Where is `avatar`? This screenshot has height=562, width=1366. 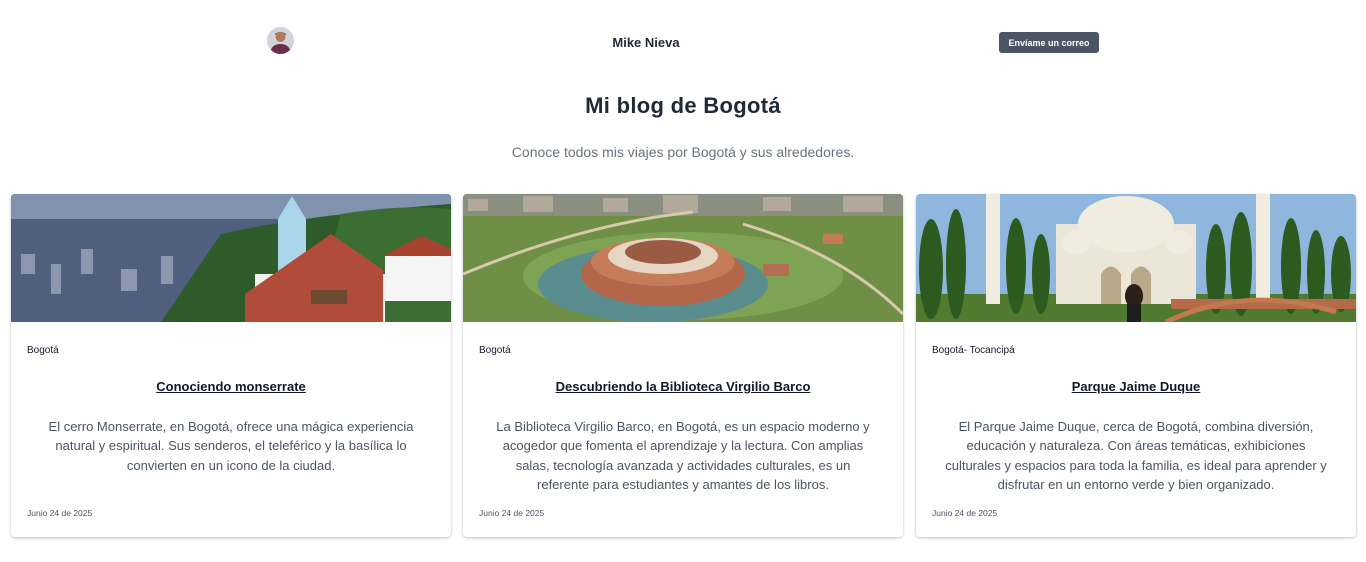 avatar is located at coordinates (280, 40).